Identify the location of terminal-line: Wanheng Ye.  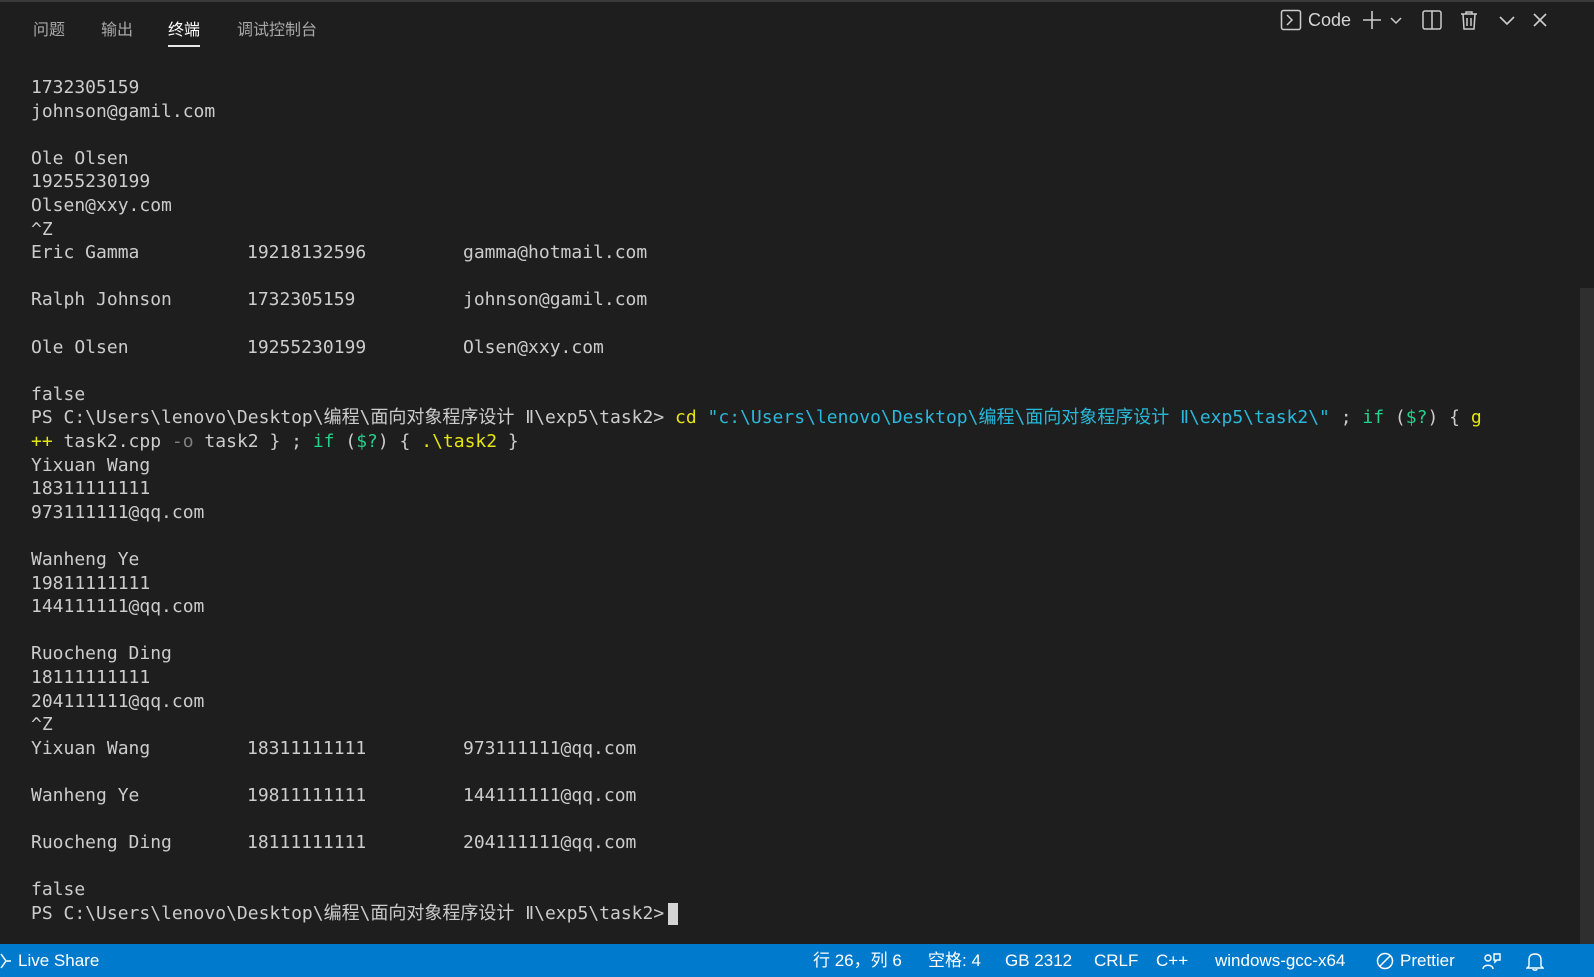
(85, 559).